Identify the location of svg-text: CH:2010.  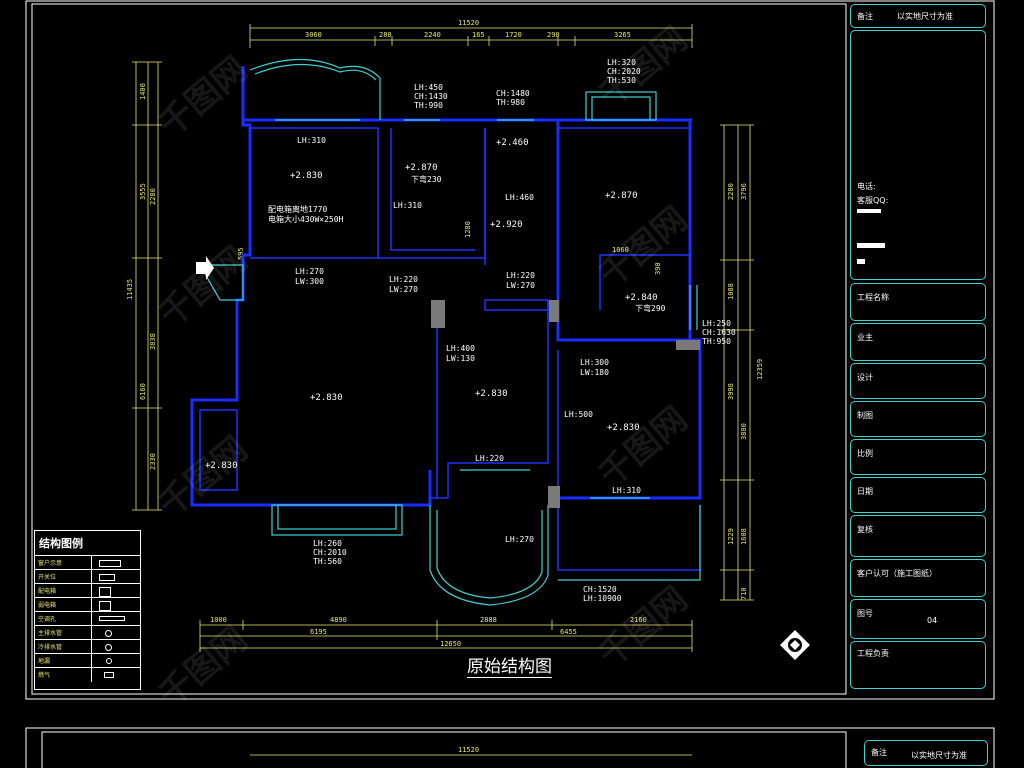
(330, 552).